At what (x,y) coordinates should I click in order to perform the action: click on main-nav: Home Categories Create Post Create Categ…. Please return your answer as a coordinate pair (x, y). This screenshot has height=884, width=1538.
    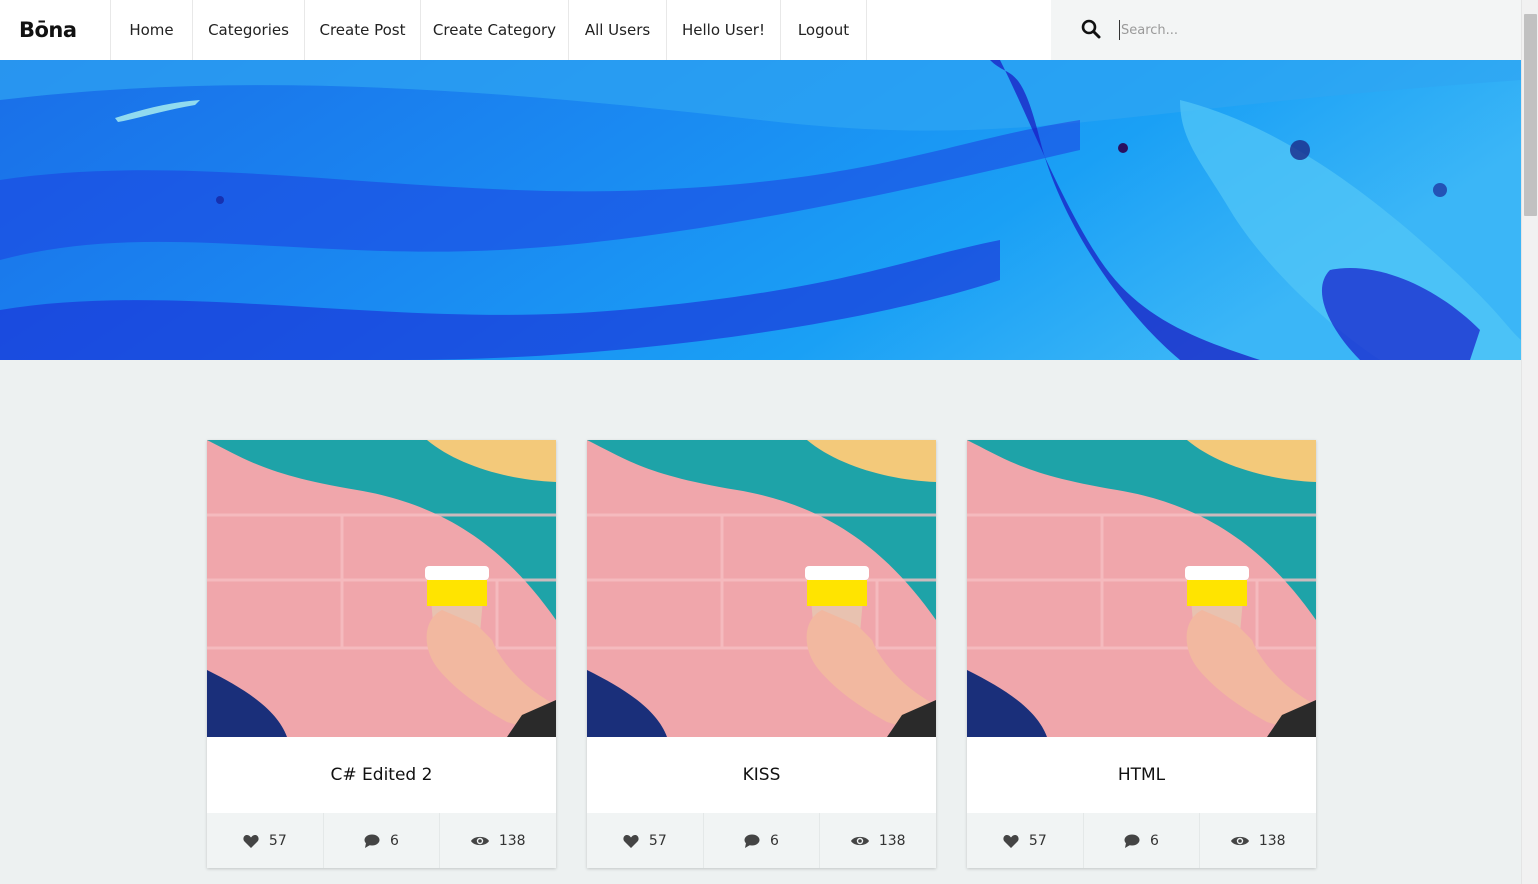
    Looking at the image, I should click on (488, 30).